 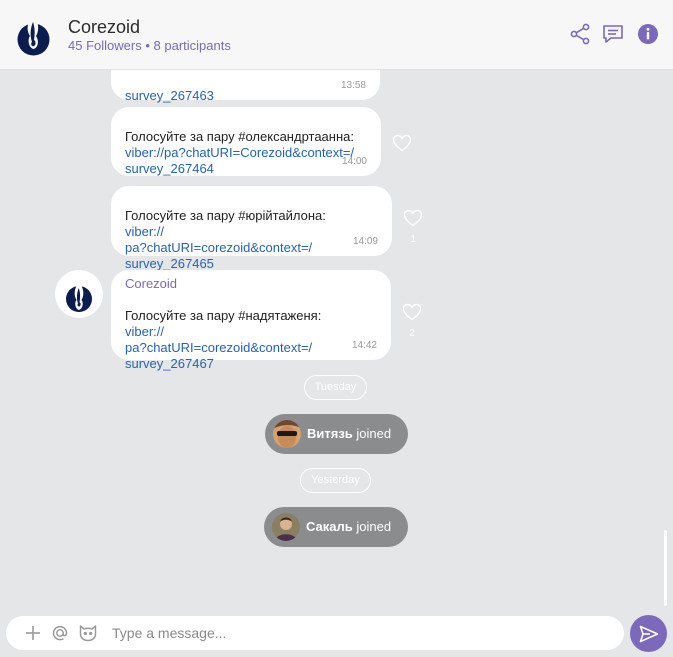 I want to click on message-time: 14:00, so click(x=354, y=161).